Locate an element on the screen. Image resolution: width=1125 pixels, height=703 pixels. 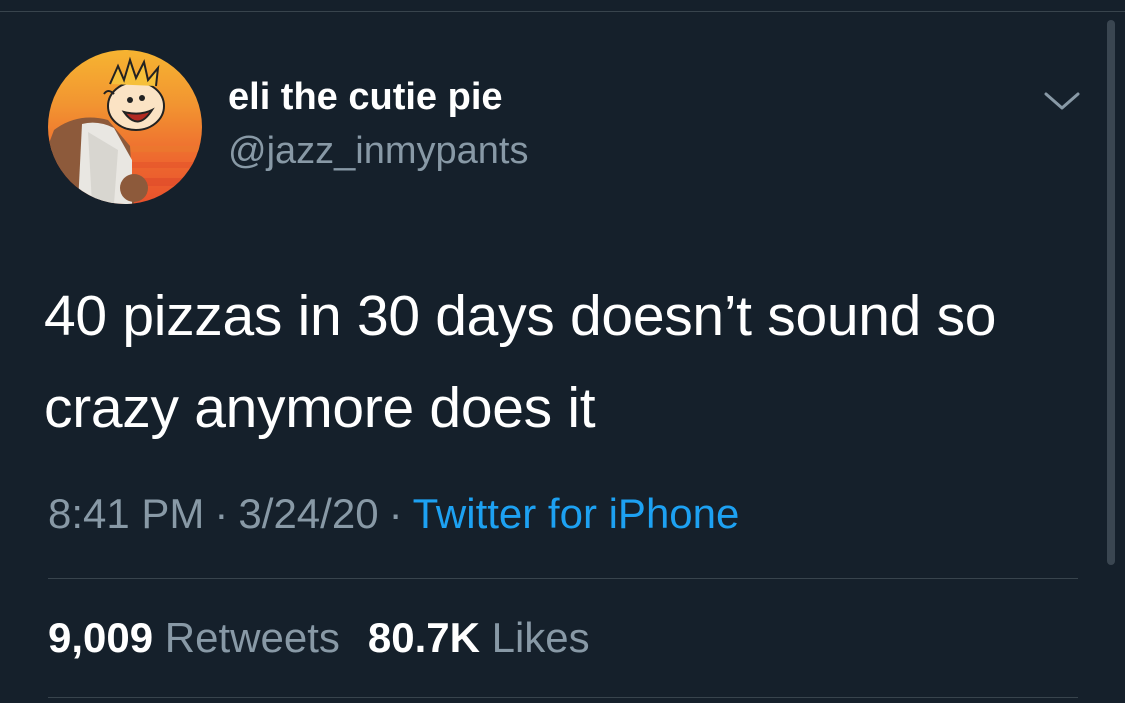
likes-count: 80.7K is located at coordinates (423, 637).